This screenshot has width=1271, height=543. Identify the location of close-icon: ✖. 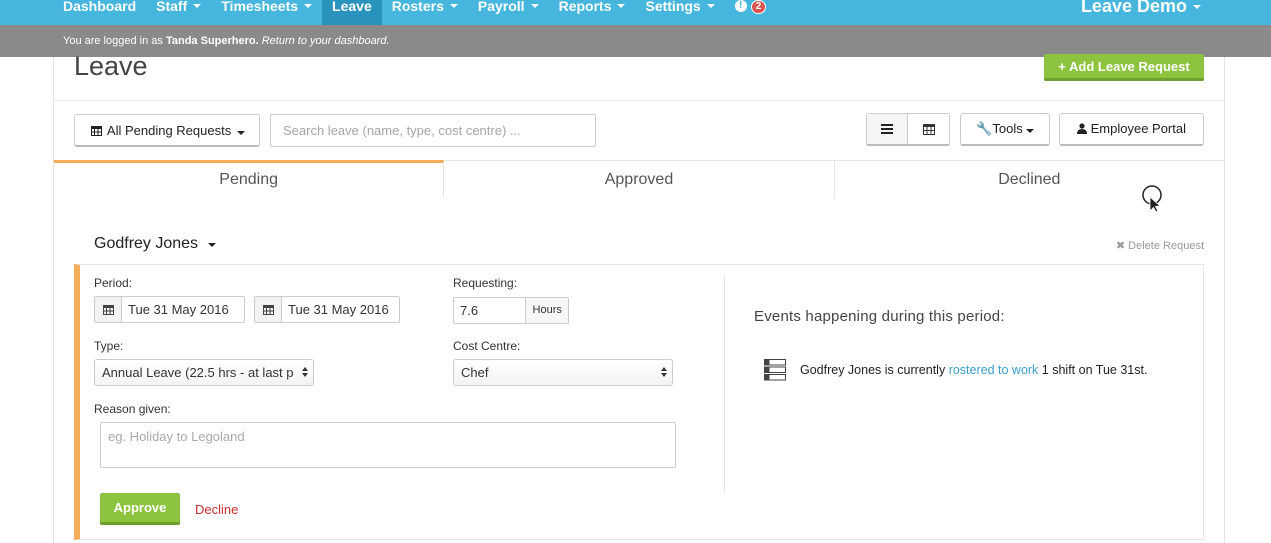
(1120, 246).